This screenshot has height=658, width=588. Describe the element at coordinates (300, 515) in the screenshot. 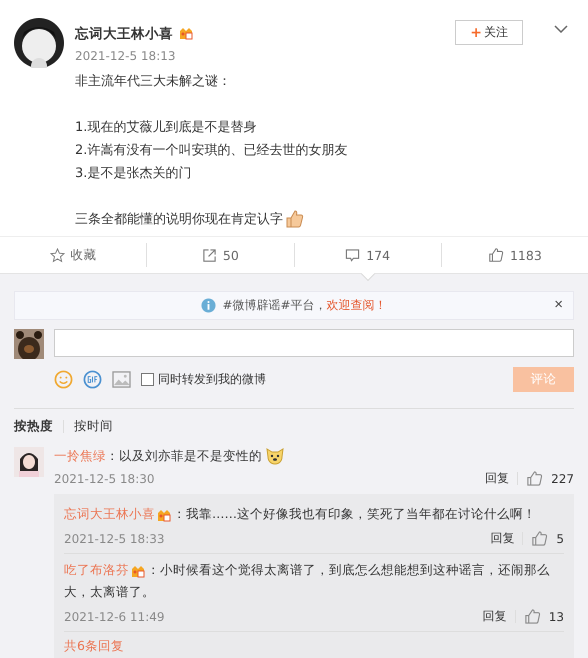

I see `reply-text: 忘词大王林小喜 ：我靠……这个好像我也有印象，笑死了当年都在讨论什么啊！` at that location.